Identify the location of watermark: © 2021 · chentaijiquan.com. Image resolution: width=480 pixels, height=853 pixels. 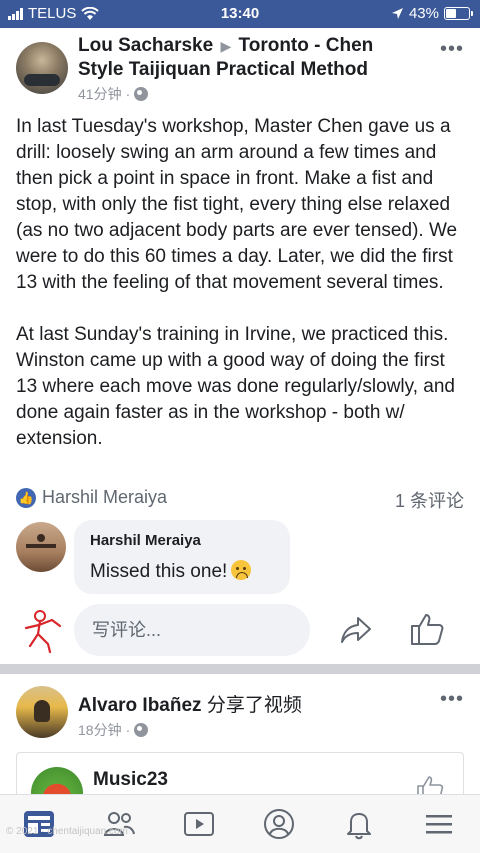
(67, 831).